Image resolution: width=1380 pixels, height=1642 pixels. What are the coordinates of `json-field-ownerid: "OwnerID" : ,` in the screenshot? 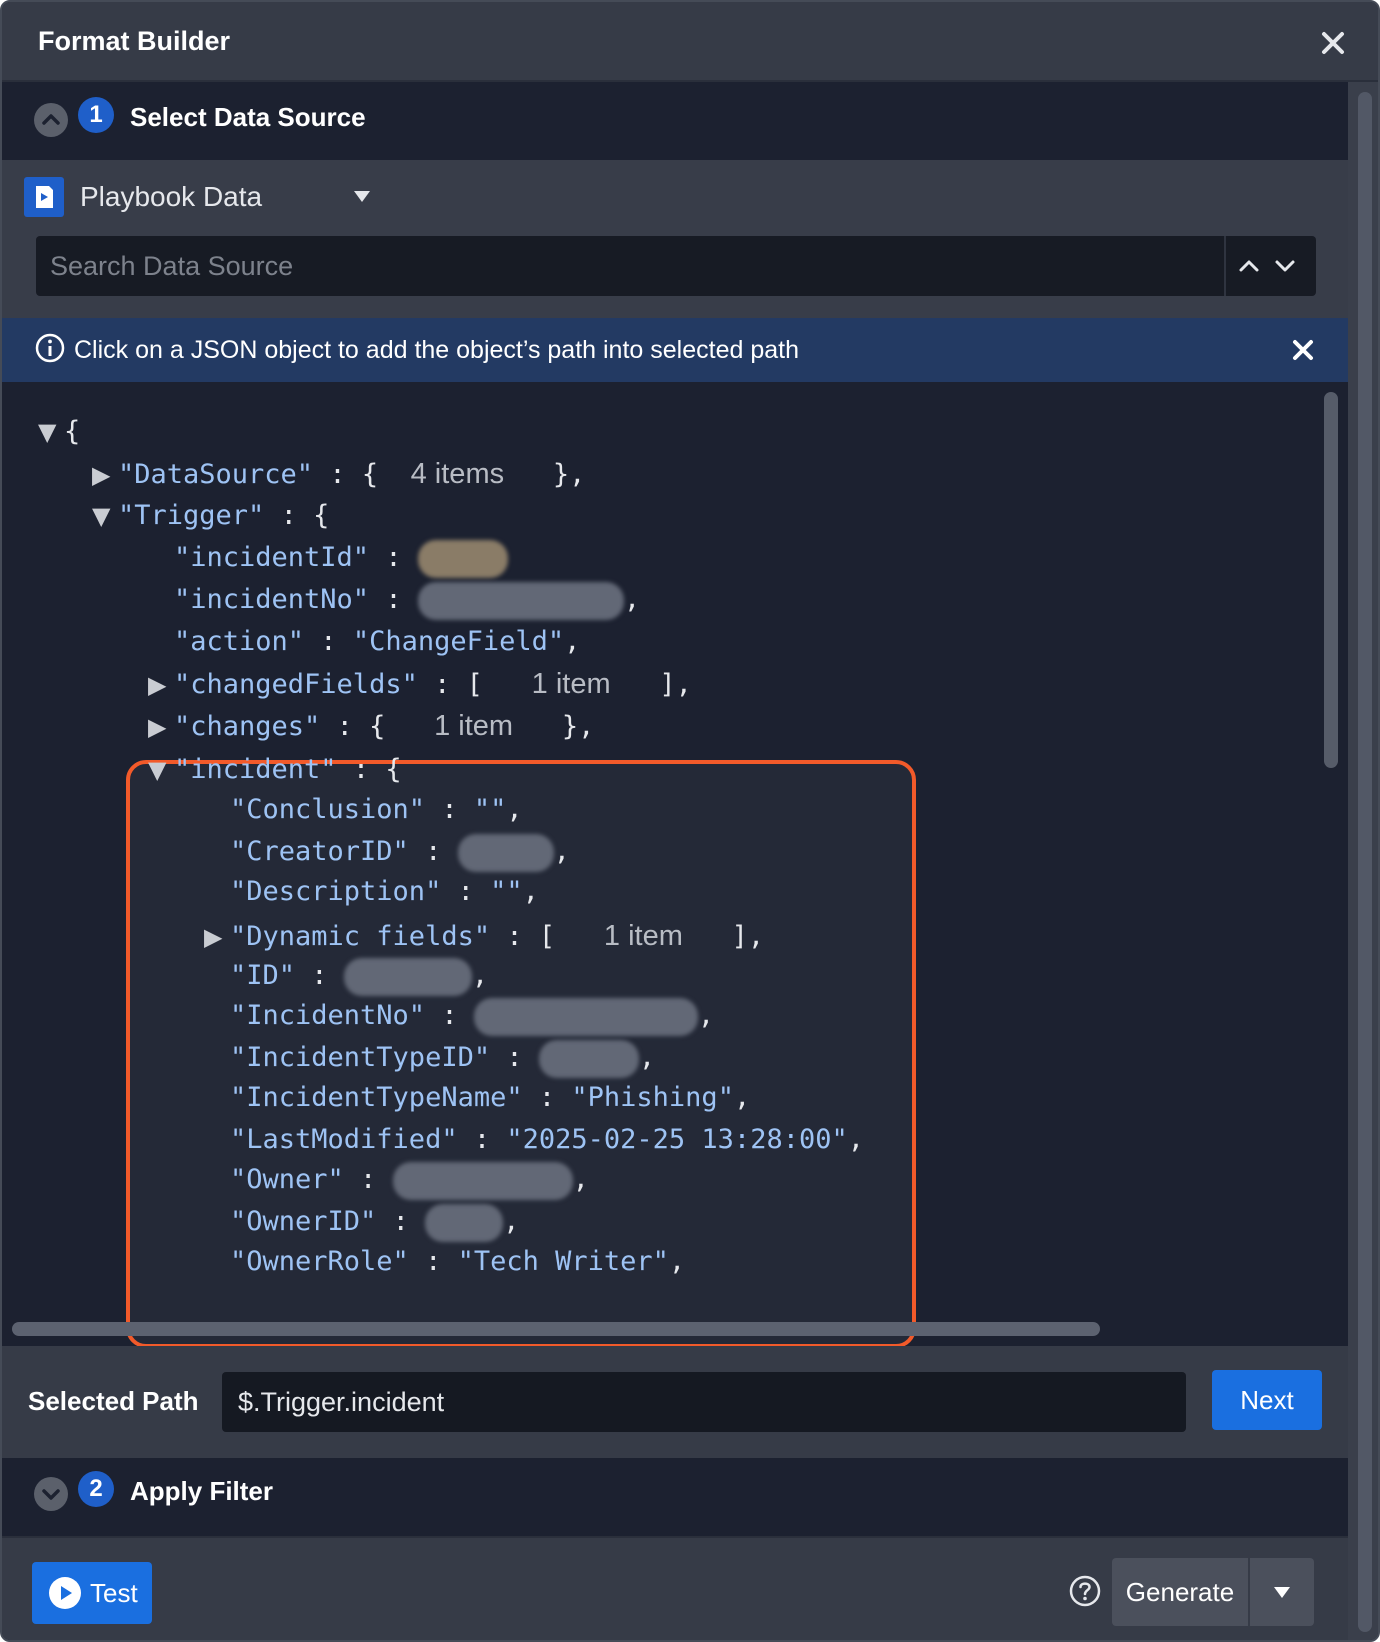 It's located at (374, 1222).